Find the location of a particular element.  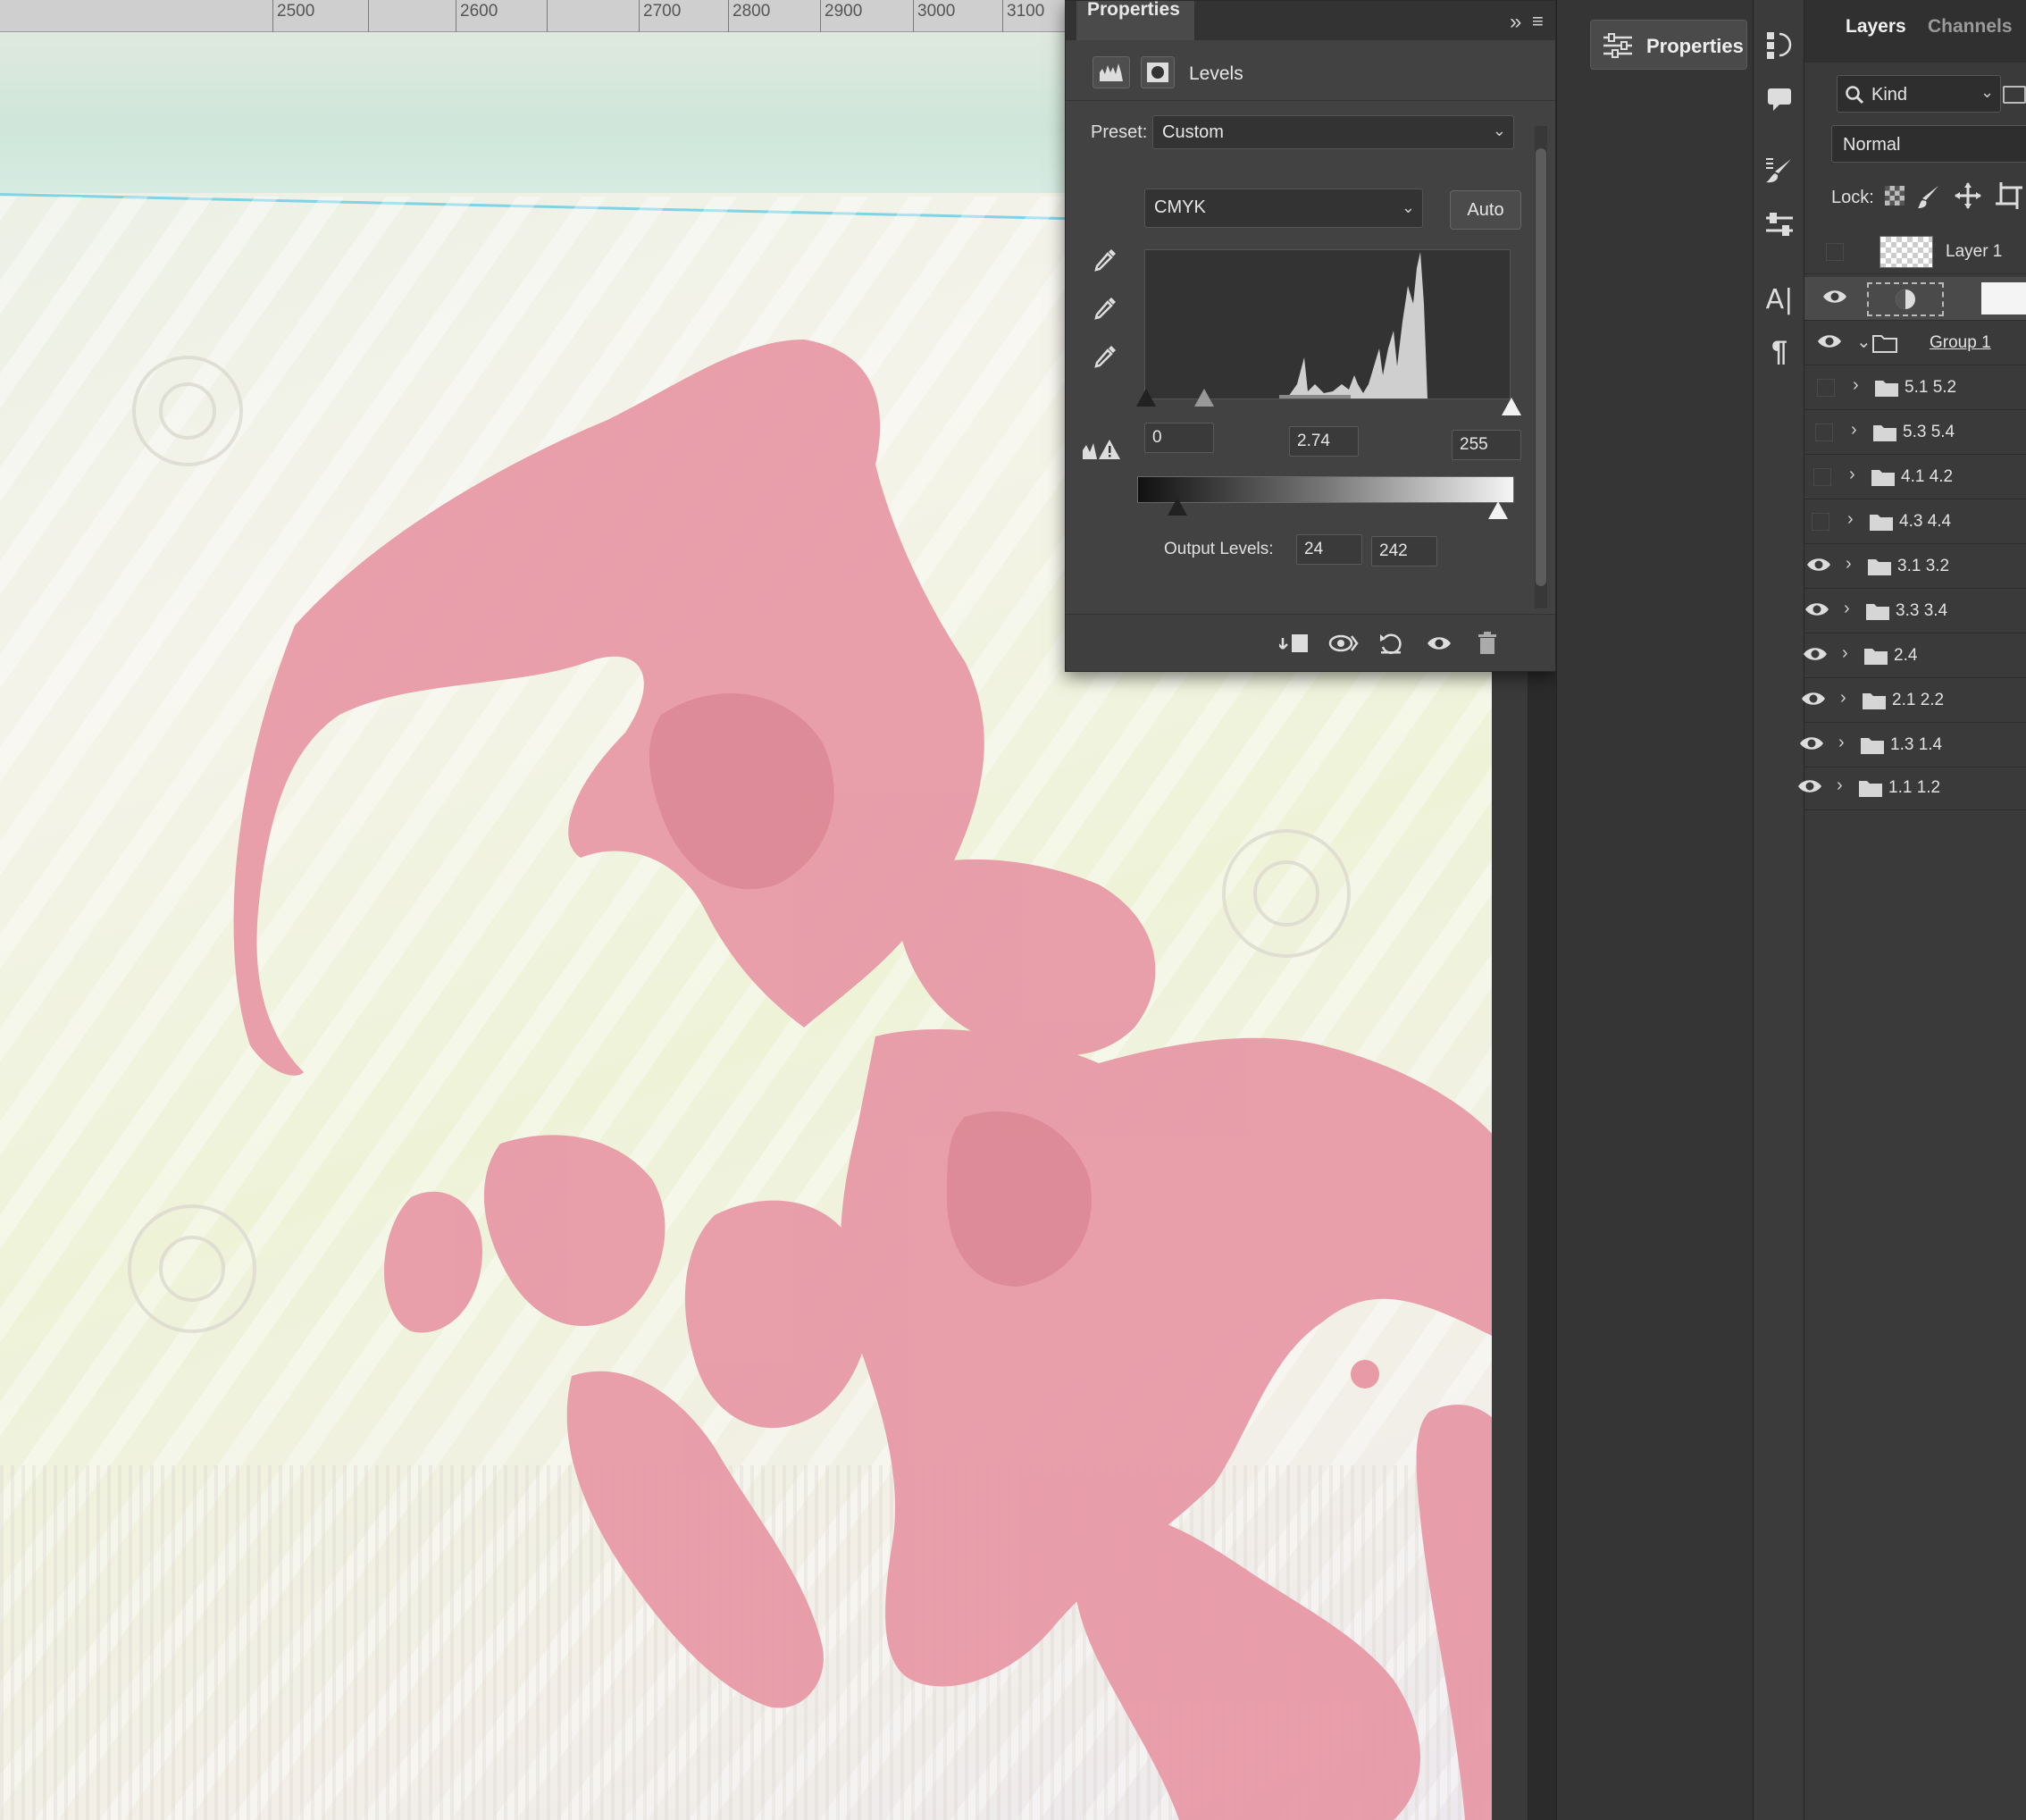

paragraph-glyph: ¶ is located at coordinates (1779, 350).